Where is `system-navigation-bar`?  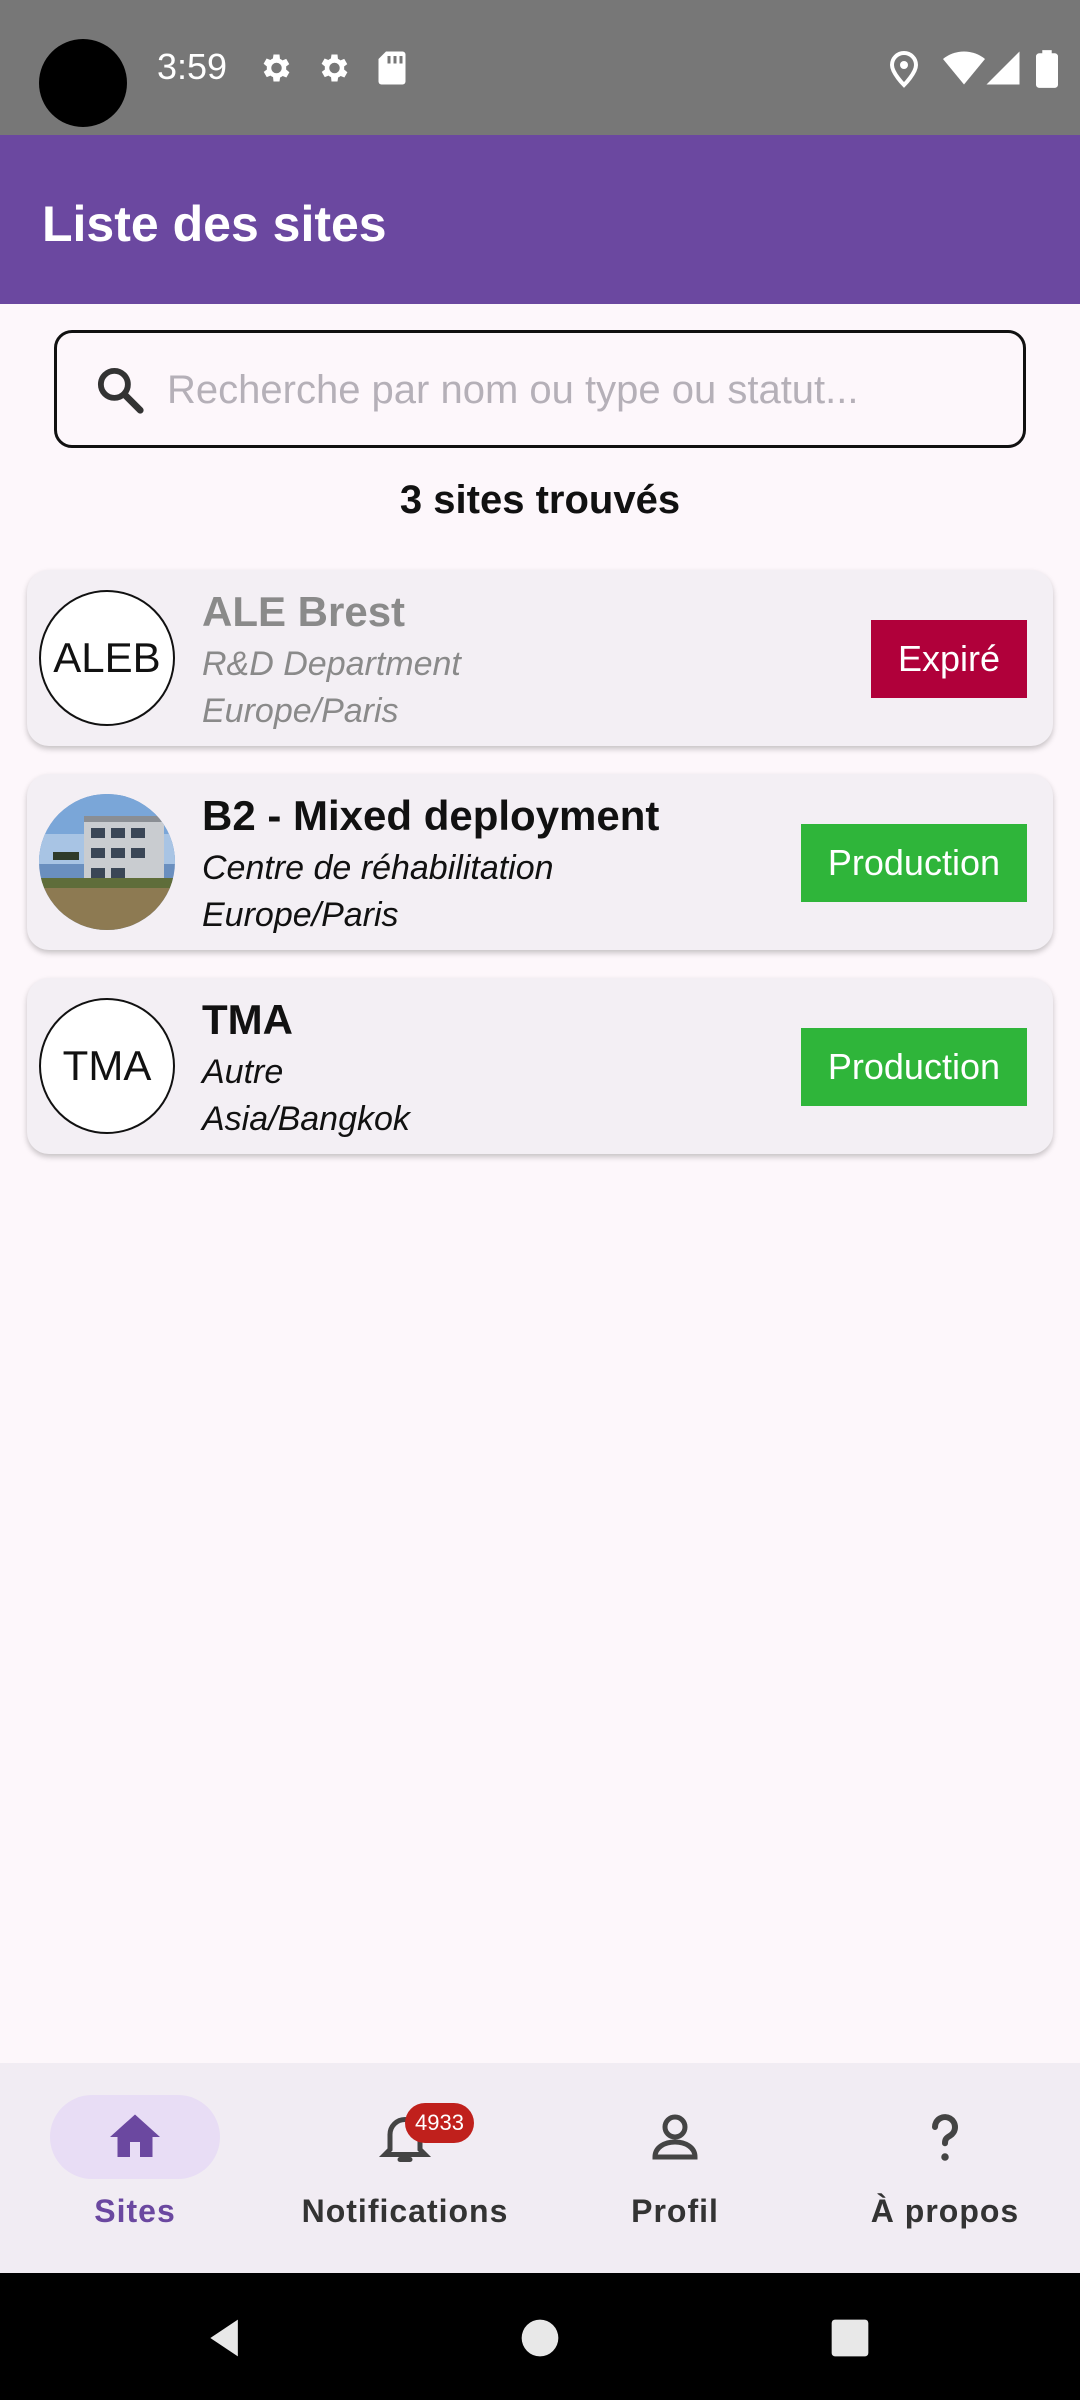 system-navigation-bar is located at coordinates (540, 2336).